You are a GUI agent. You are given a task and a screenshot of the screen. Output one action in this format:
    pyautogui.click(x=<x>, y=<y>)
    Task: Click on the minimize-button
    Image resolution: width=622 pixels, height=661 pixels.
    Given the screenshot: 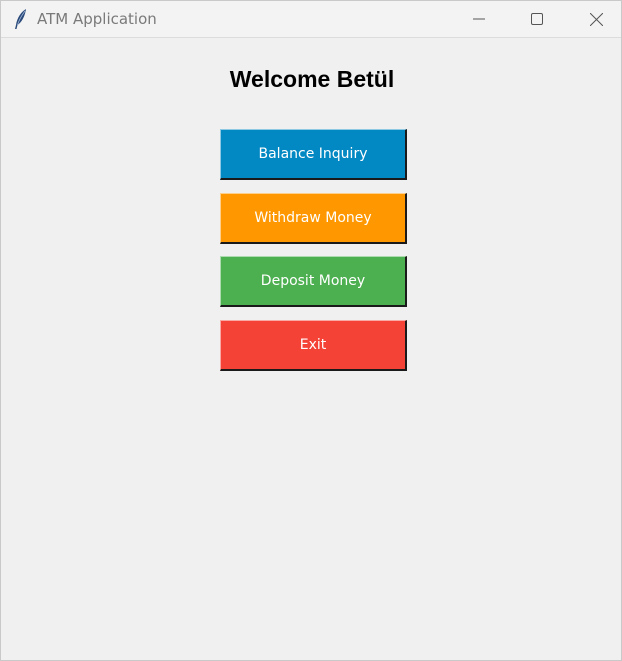 What is the action you would take?
    pyautogui.click(x=479, y=19)
    